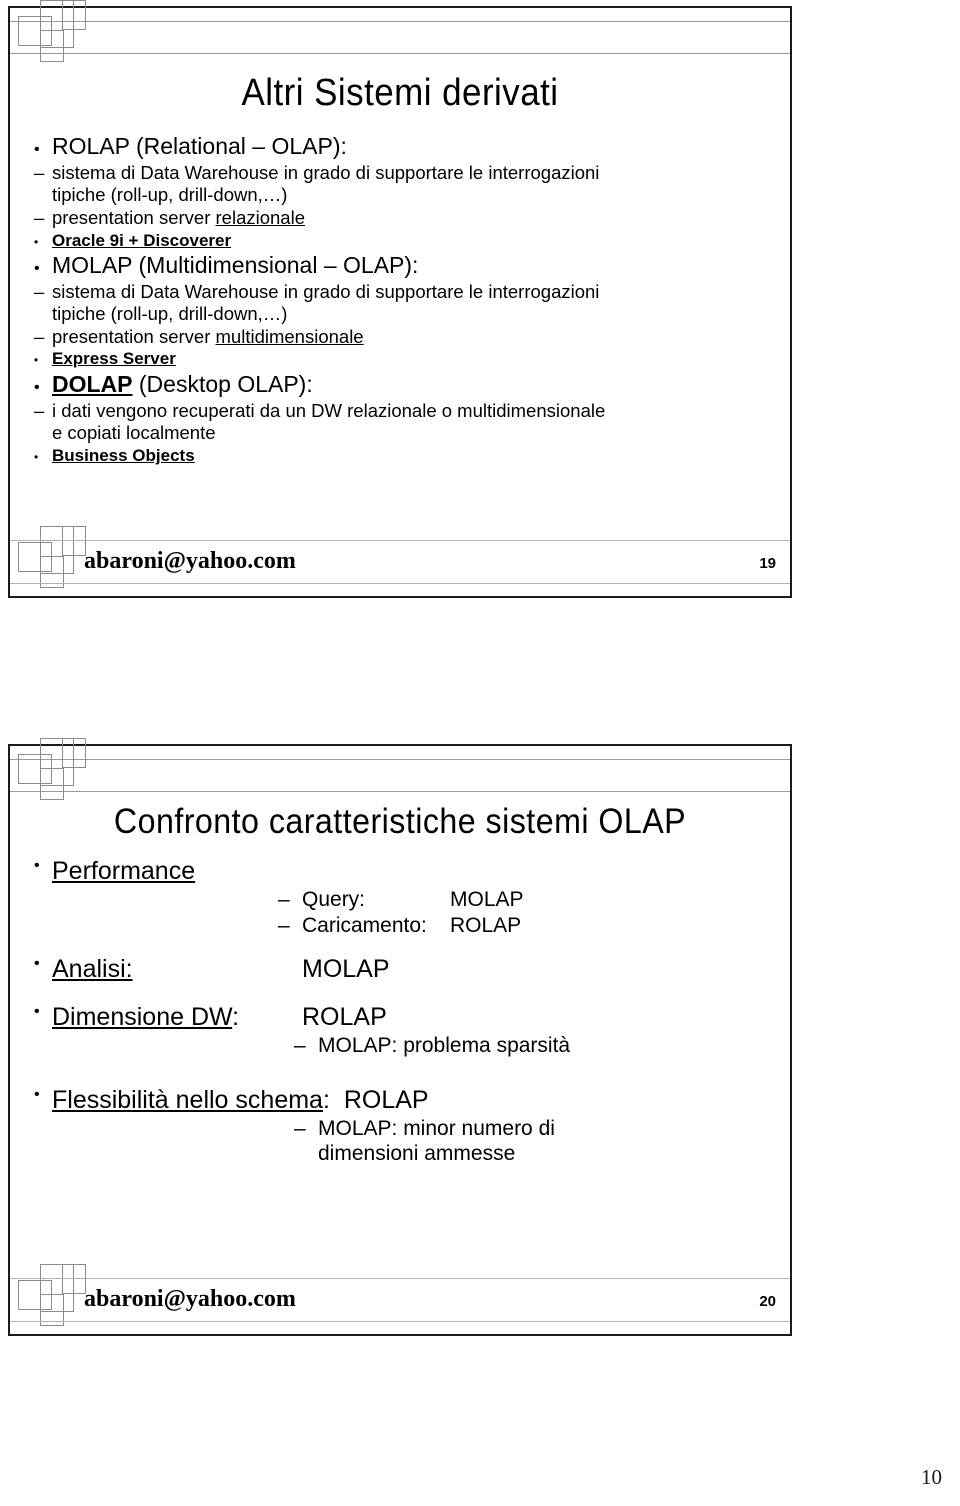 The height and width of the screenshot is (1506, 960). Describe the element at coordinates (142, 1016) in the screenshot. I see `row-dimensione-dw-label: Dimensione DW` at that location.